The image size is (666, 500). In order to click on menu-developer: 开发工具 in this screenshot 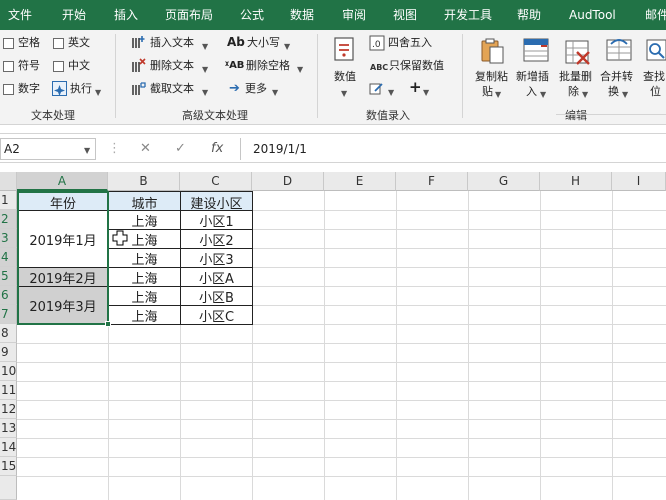, I will do `click(468, 15)`.